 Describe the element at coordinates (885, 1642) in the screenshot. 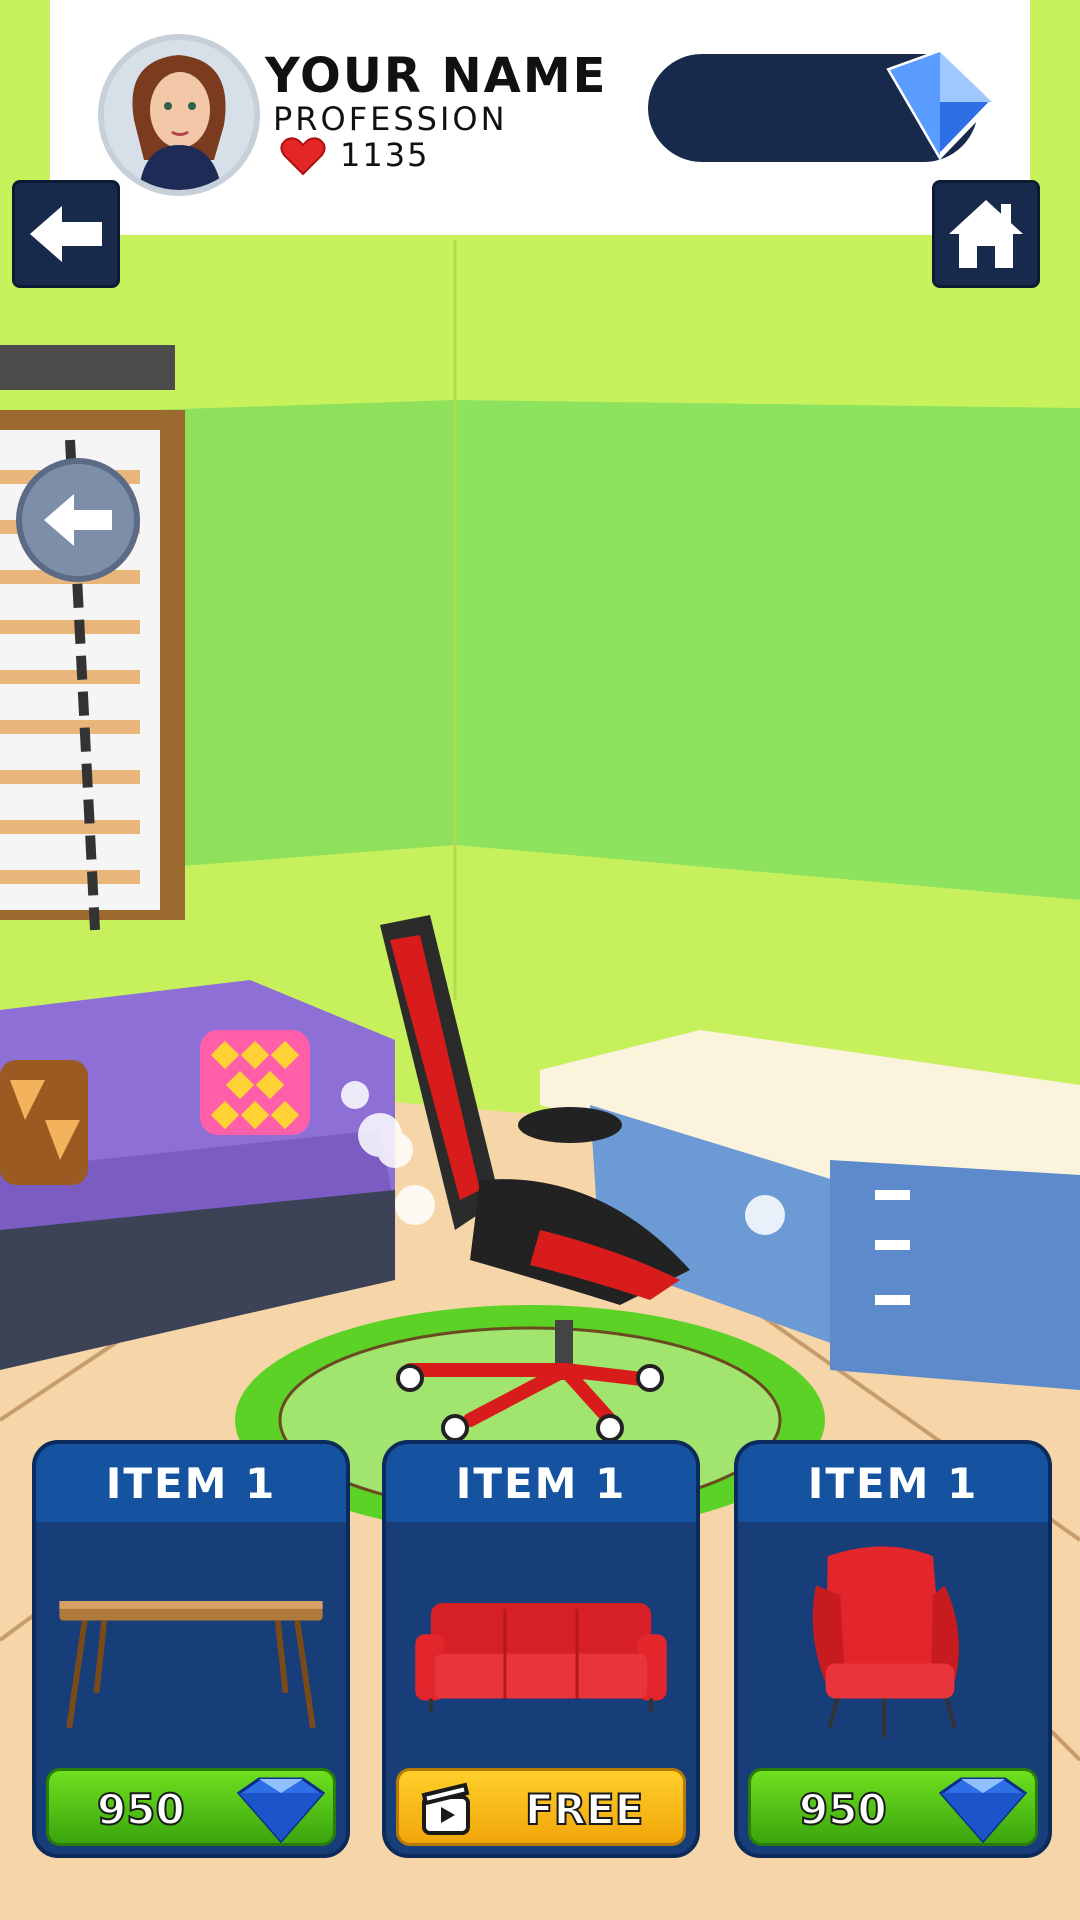

I see `red-armchair-image` at that location.